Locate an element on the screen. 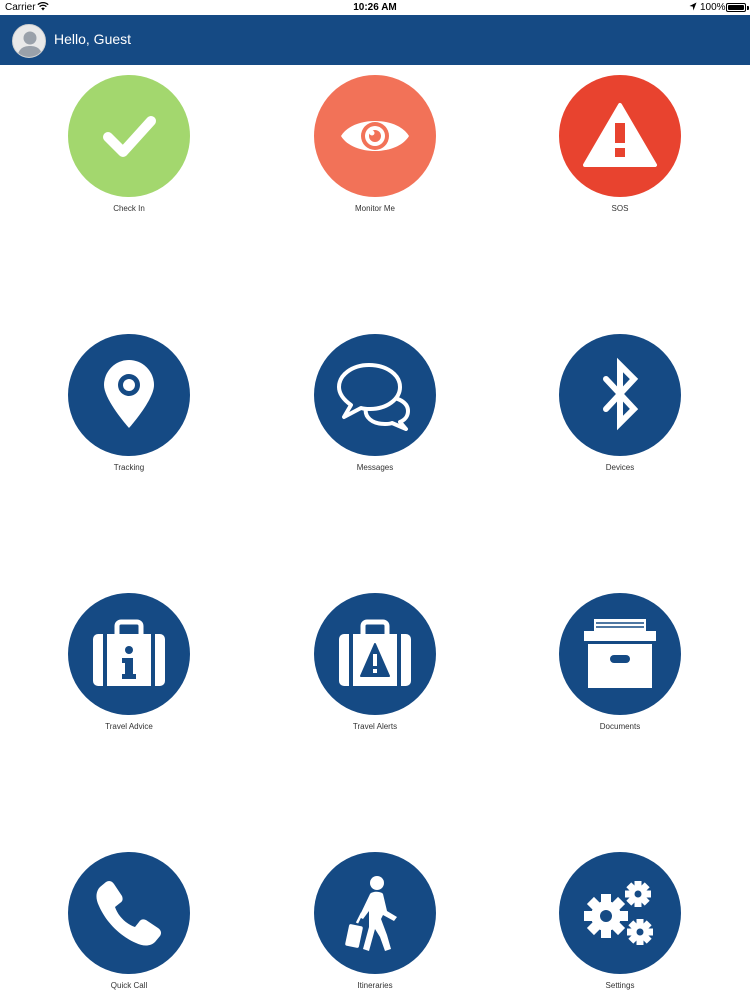 This screenshot has height=1000, width=750. messages-circle is located at coordinates (375, 395).